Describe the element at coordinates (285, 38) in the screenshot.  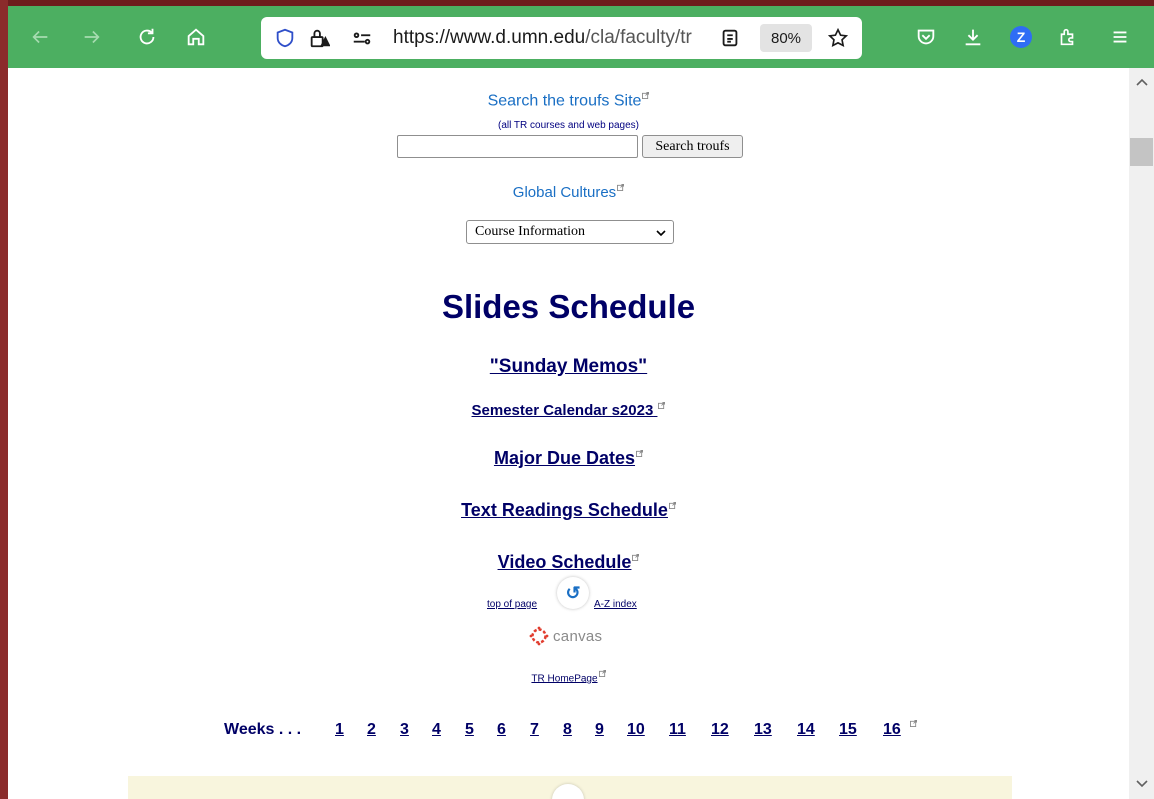
I see `tracking-shield-icon` at that location.